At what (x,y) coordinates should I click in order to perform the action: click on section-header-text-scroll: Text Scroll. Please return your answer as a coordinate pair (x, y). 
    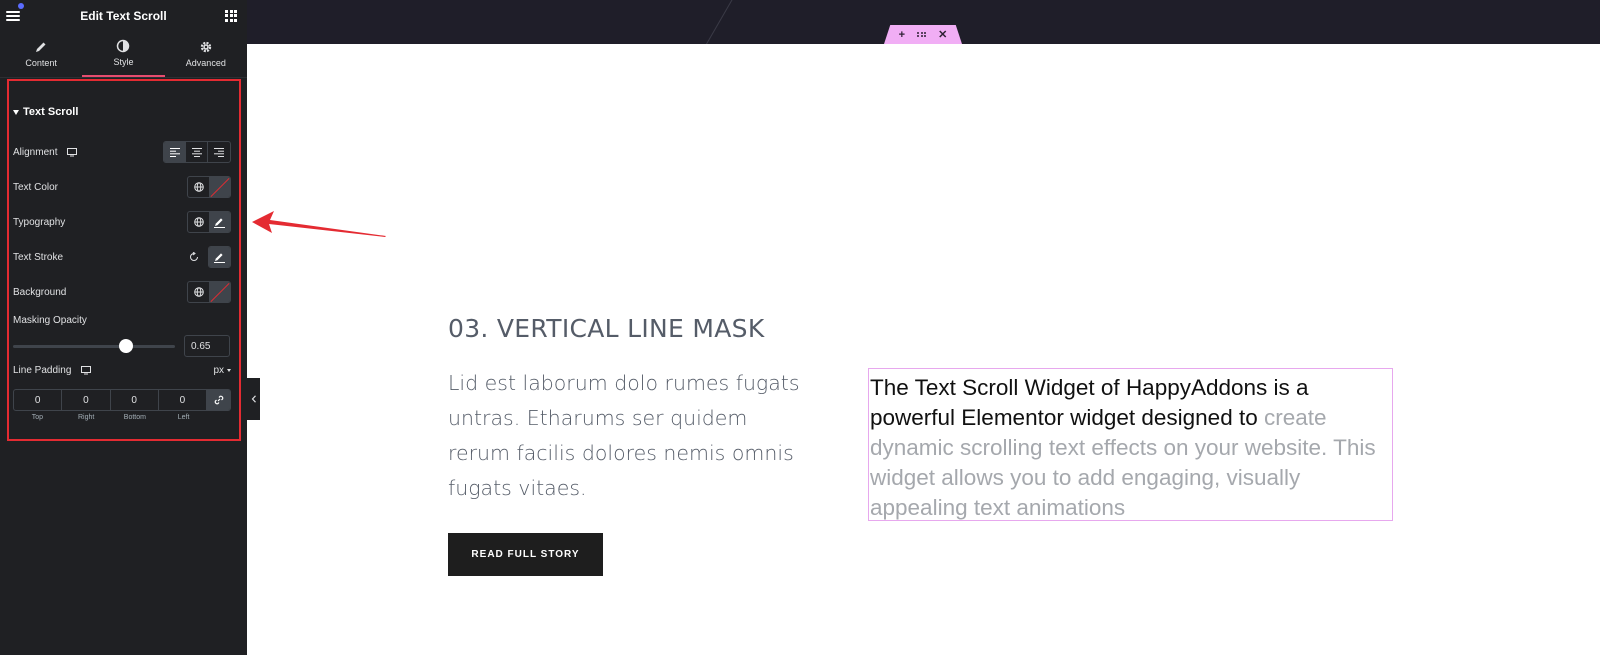
    Looking at the image, I should click on (45, 112).